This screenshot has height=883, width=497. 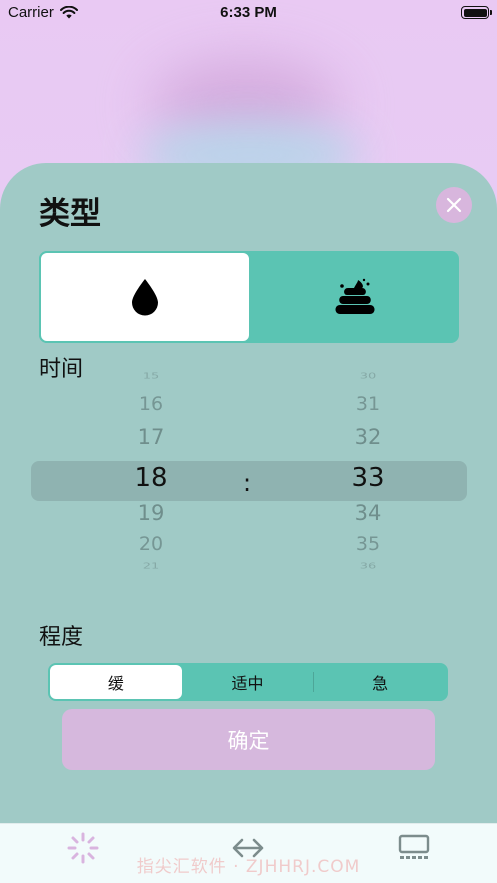 I want to click on picker-minutes-option: 35, so click(x=368, y=544).